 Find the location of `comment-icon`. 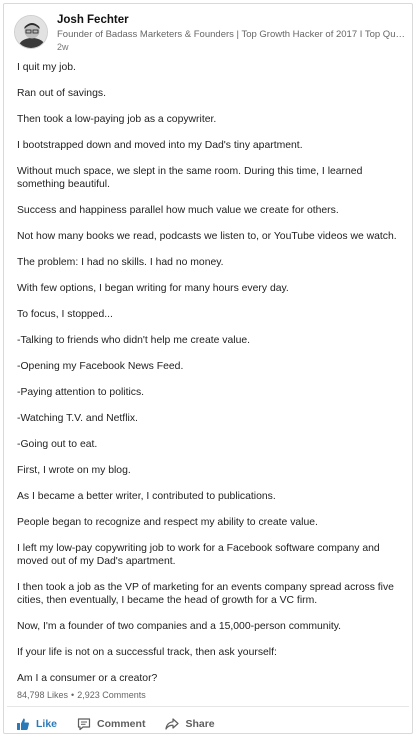

comment-icon is located at coordinates (84, 724).